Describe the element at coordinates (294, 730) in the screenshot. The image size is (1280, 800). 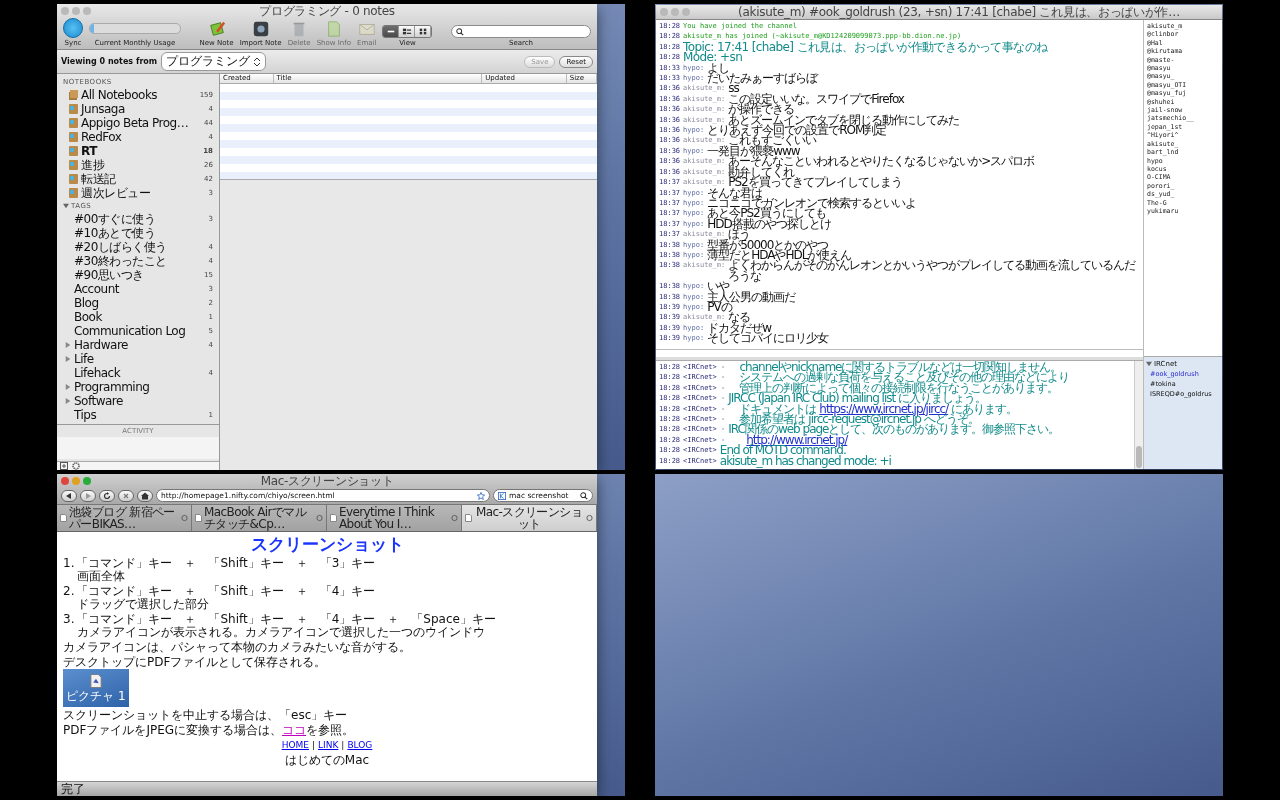
I see `link: ココ` at that location.